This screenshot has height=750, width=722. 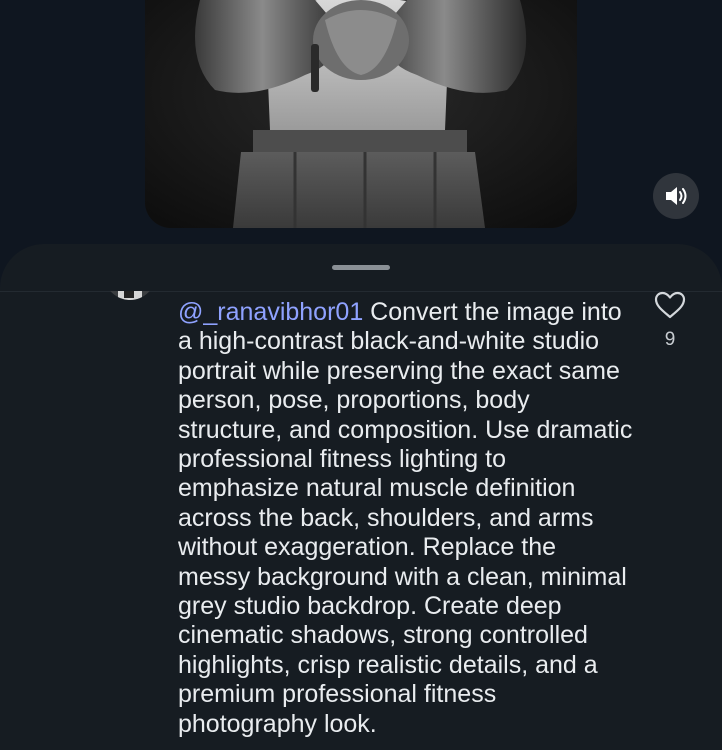 I want to click on heart-icon, so click(x=670, y=305).